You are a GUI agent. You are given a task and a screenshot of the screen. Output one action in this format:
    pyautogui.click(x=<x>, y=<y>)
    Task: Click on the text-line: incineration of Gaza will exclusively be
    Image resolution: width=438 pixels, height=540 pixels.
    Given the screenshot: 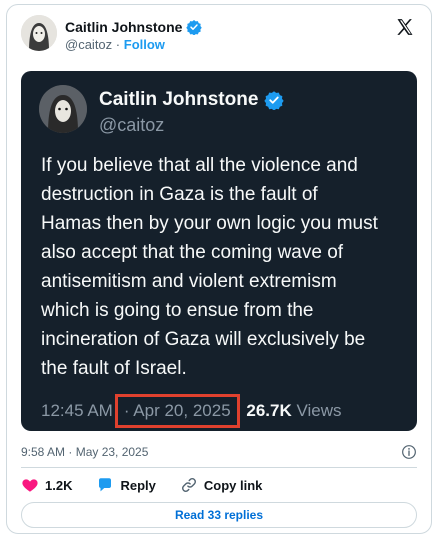 What is the action you would take?
    pyautogui.click(x=203, y=339)
    